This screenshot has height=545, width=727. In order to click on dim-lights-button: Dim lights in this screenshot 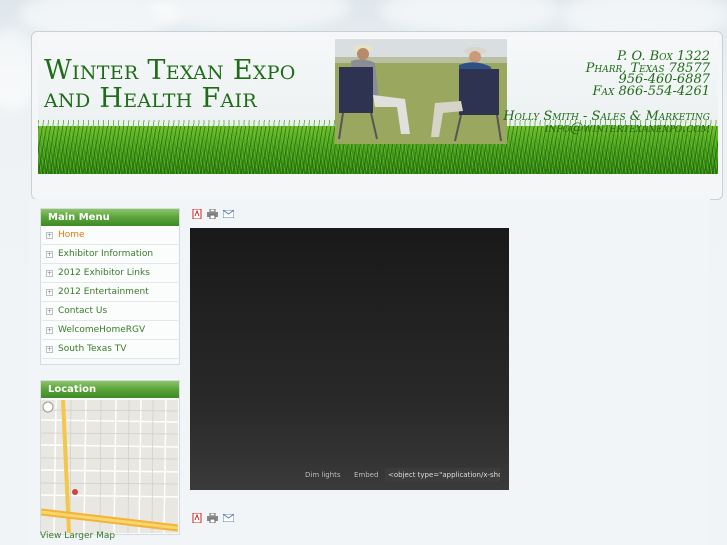, I will do `click(323, 475)`.